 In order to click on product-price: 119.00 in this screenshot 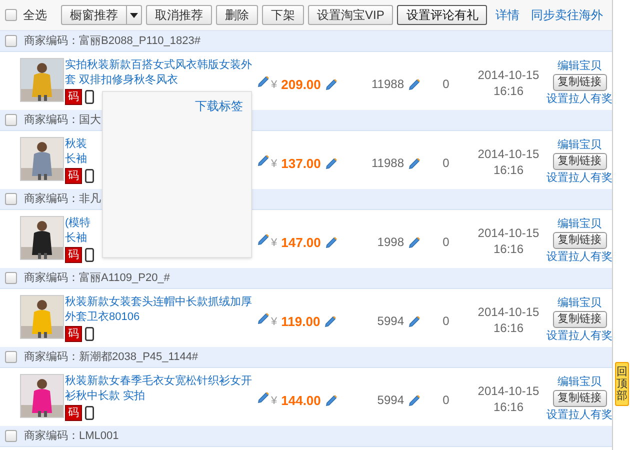, I will do `click(300, 322)`.